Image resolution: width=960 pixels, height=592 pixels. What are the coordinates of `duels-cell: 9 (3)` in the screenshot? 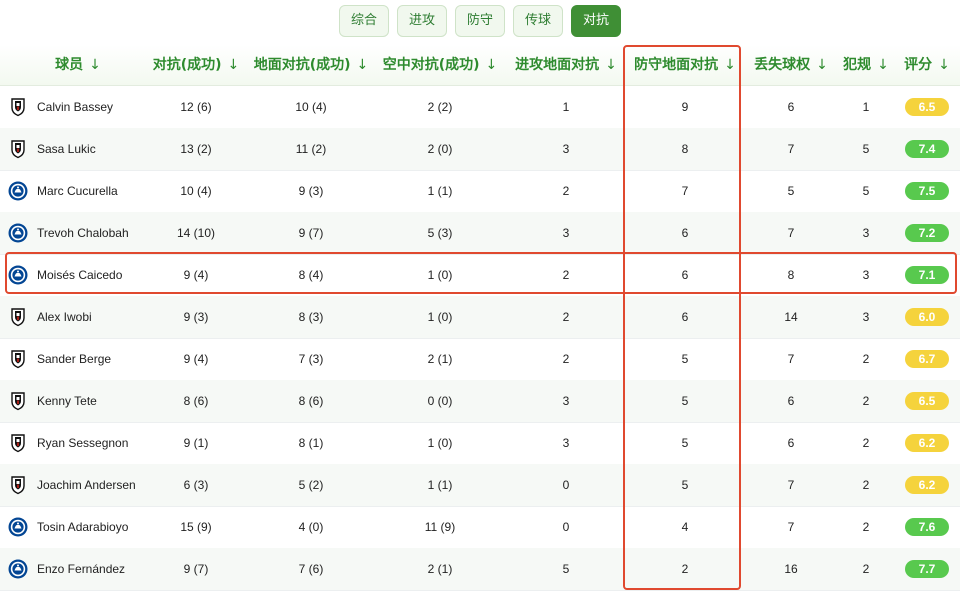 It's located at (196, 317).